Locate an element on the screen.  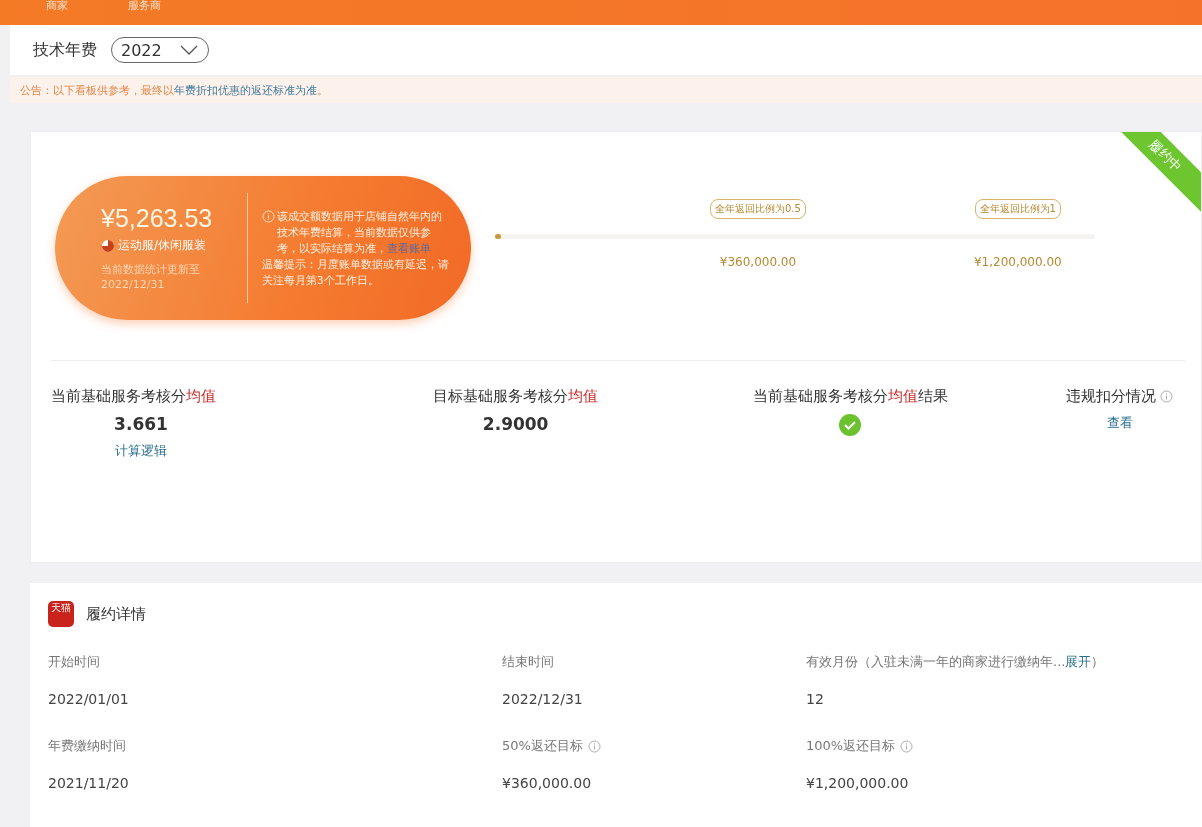
field-label: 50%返还目标 is located at coordinates (542, 746).